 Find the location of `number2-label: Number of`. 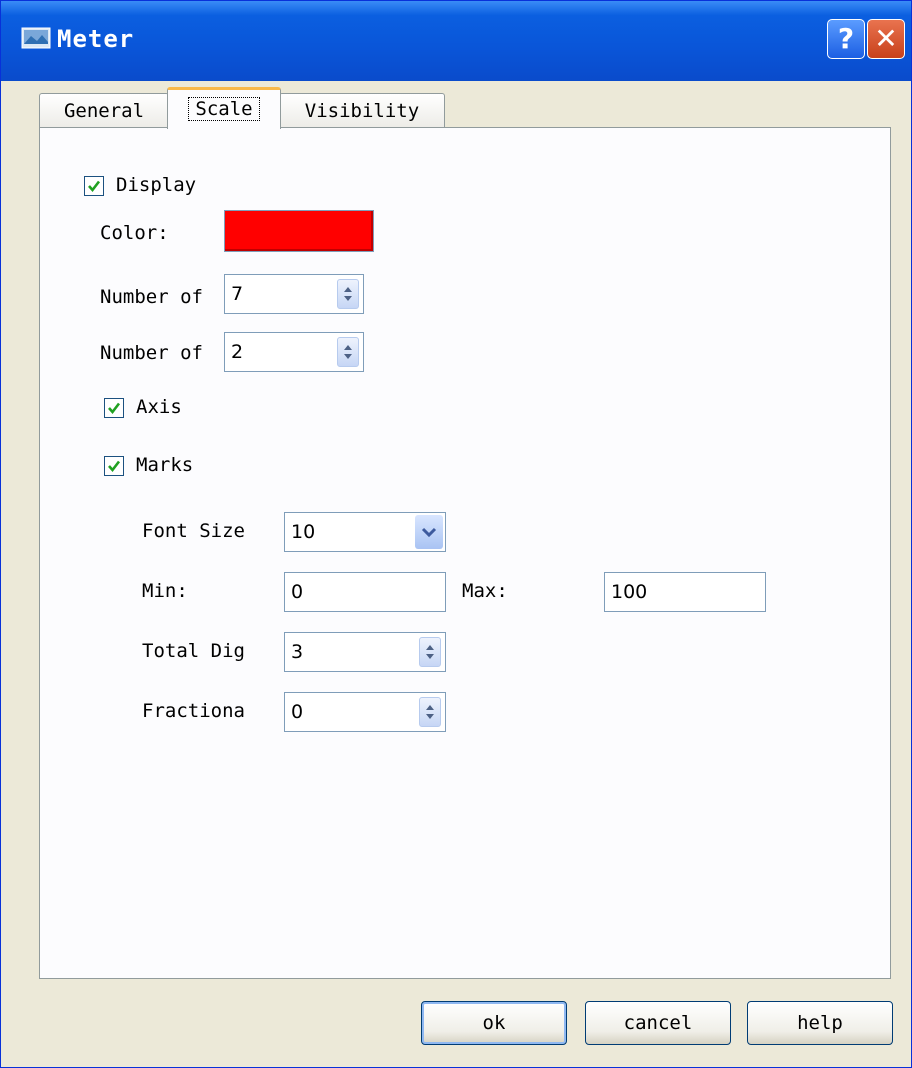

number2-label: Number of is located at coordinates (151, 353).